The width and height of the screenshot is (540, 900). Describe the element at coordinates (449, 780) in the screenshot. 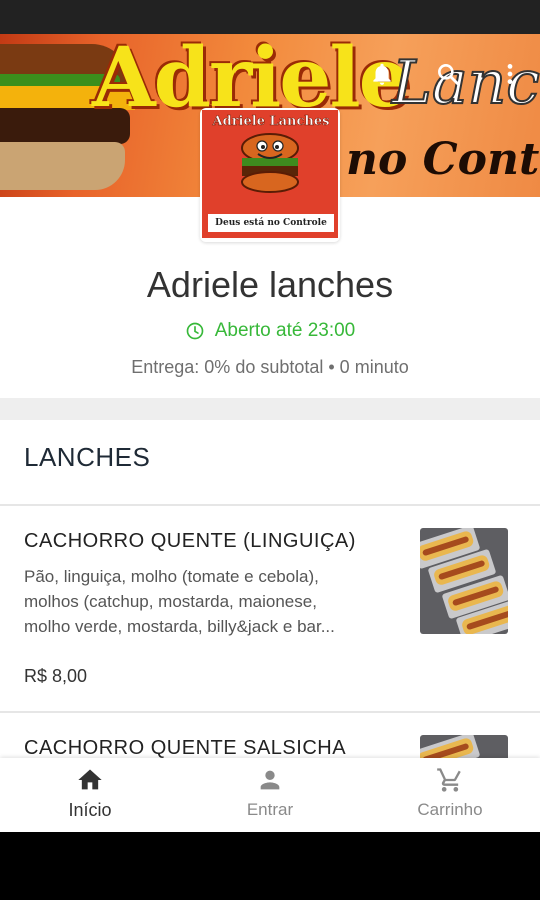

I see `cart-icon` at that location.